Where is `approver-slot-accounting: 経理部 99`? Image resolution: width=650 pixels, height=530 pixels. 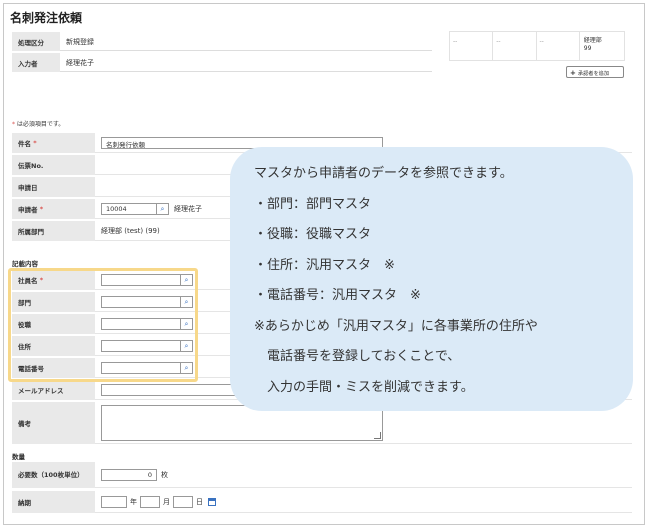 approver-slot-accounting: 経理部 99 is located at coordinates (602, 46).